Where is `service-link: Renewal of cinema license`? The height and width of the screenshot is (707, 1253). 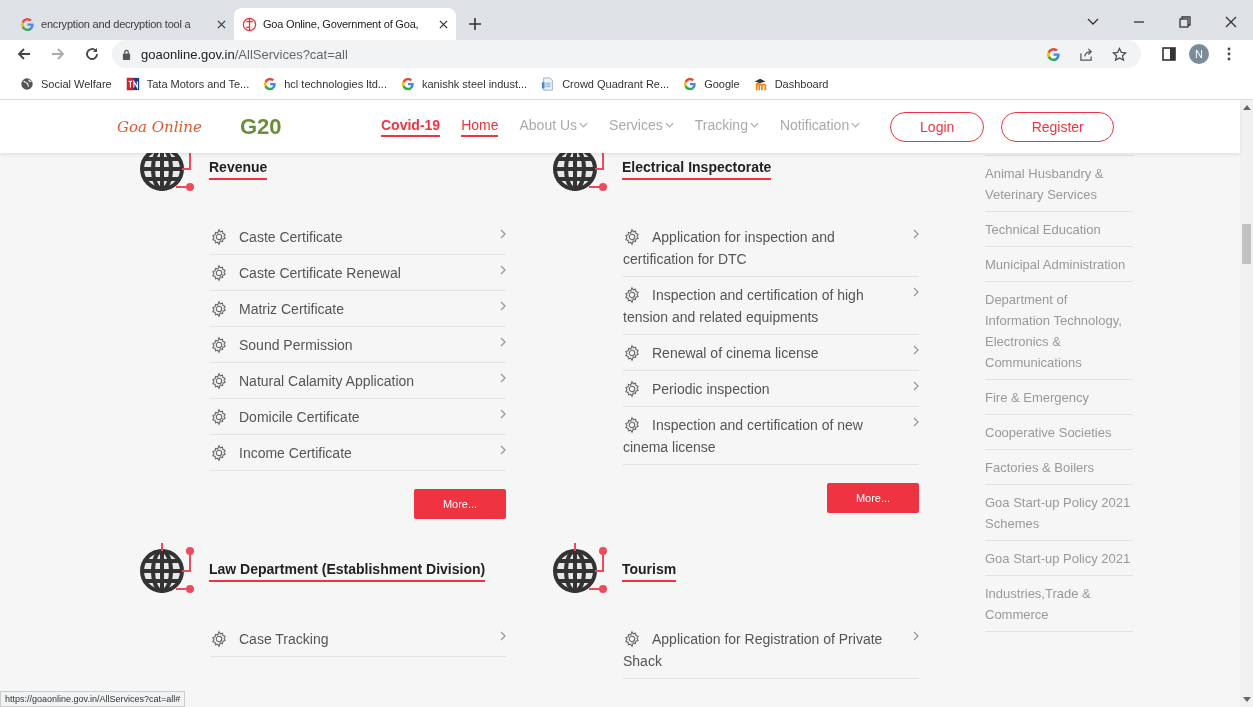 service-link: Renewal of cinema license is located at coordinates (771, 353).